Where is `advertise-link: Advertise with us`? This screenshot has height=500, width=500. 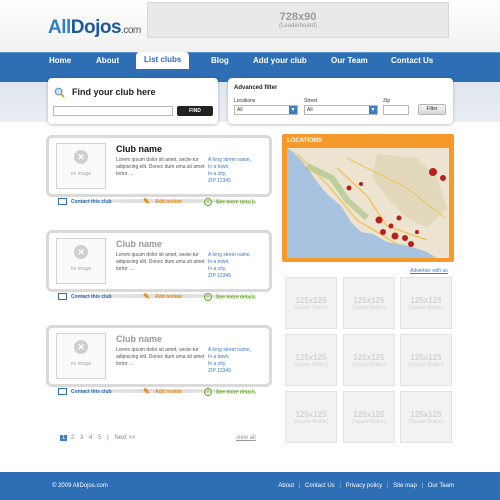
advertise-link: Advertise with us is located at coordinates (429, 271).